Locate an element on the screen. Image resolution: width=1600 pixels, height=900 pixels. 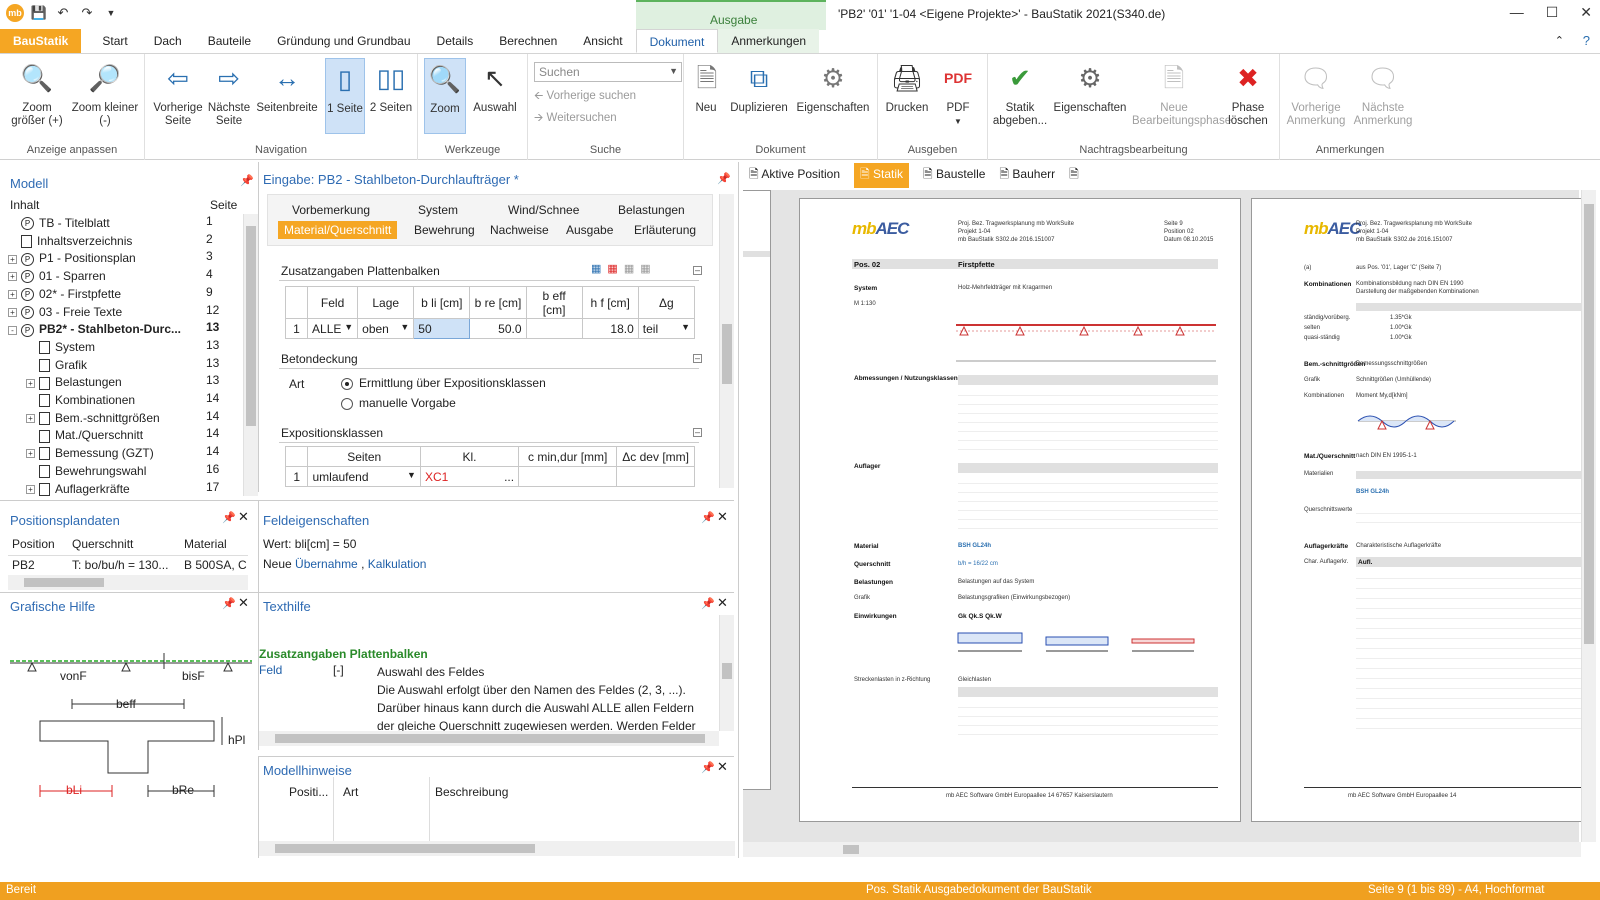
help-scrollbar is located at coordinates (726, 673).